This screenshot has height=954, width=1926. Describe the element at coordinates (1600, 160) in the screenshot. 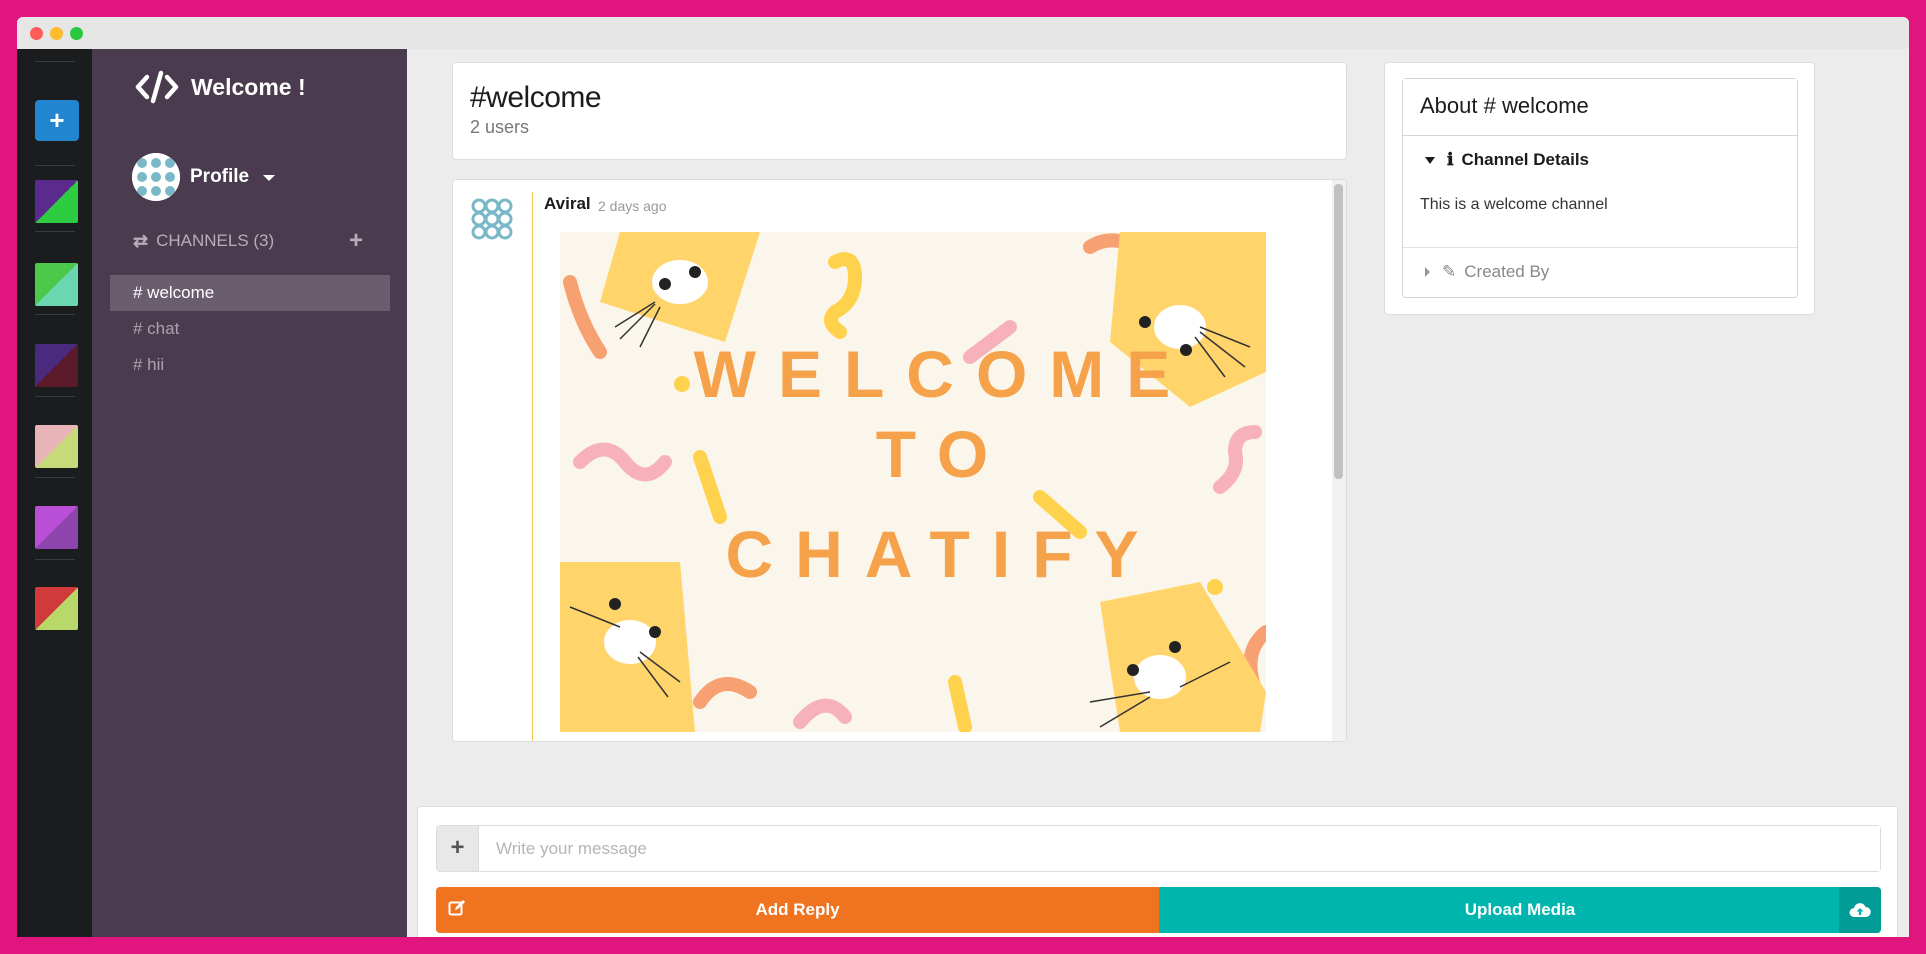

I see `channel-details-toggle: ℹ Channel Details` at that location.